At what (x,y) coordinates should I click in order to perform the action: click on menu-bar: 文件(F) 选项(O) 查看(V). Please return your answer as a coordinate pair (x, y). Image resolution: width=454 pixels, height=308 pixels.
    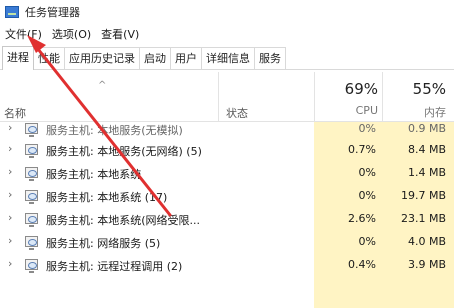
    Looking at the image, I should click on (227, 35).